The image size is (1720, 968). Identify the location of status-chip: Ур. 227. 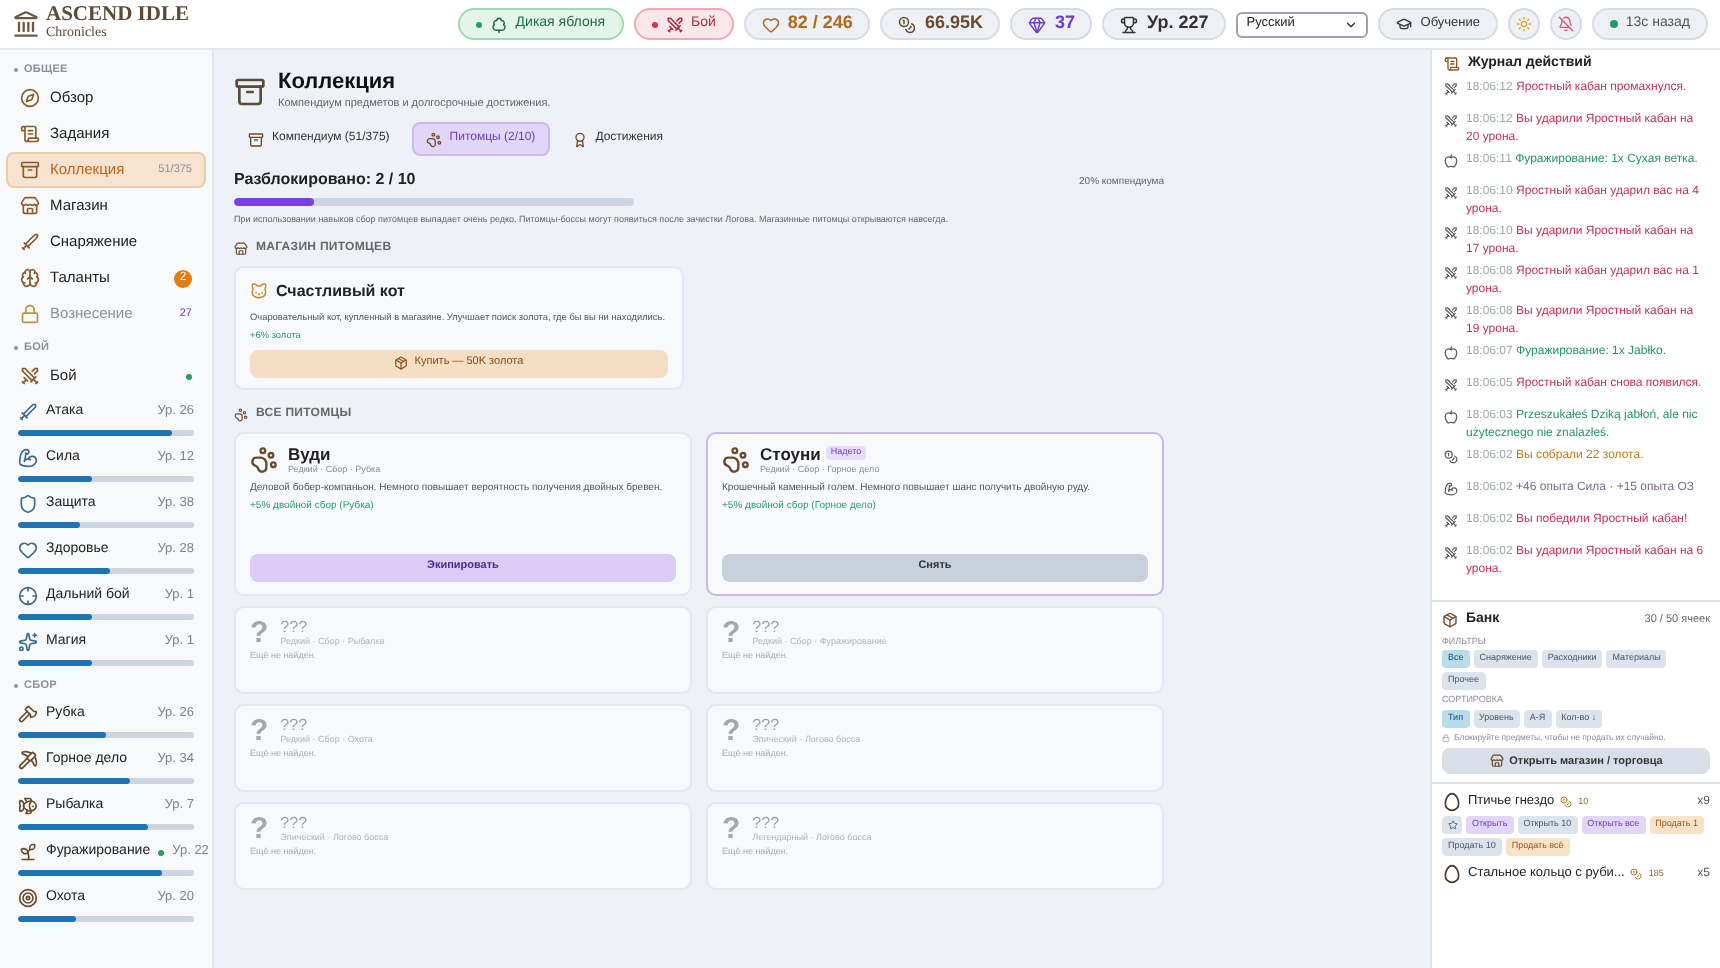
(1164, 24).